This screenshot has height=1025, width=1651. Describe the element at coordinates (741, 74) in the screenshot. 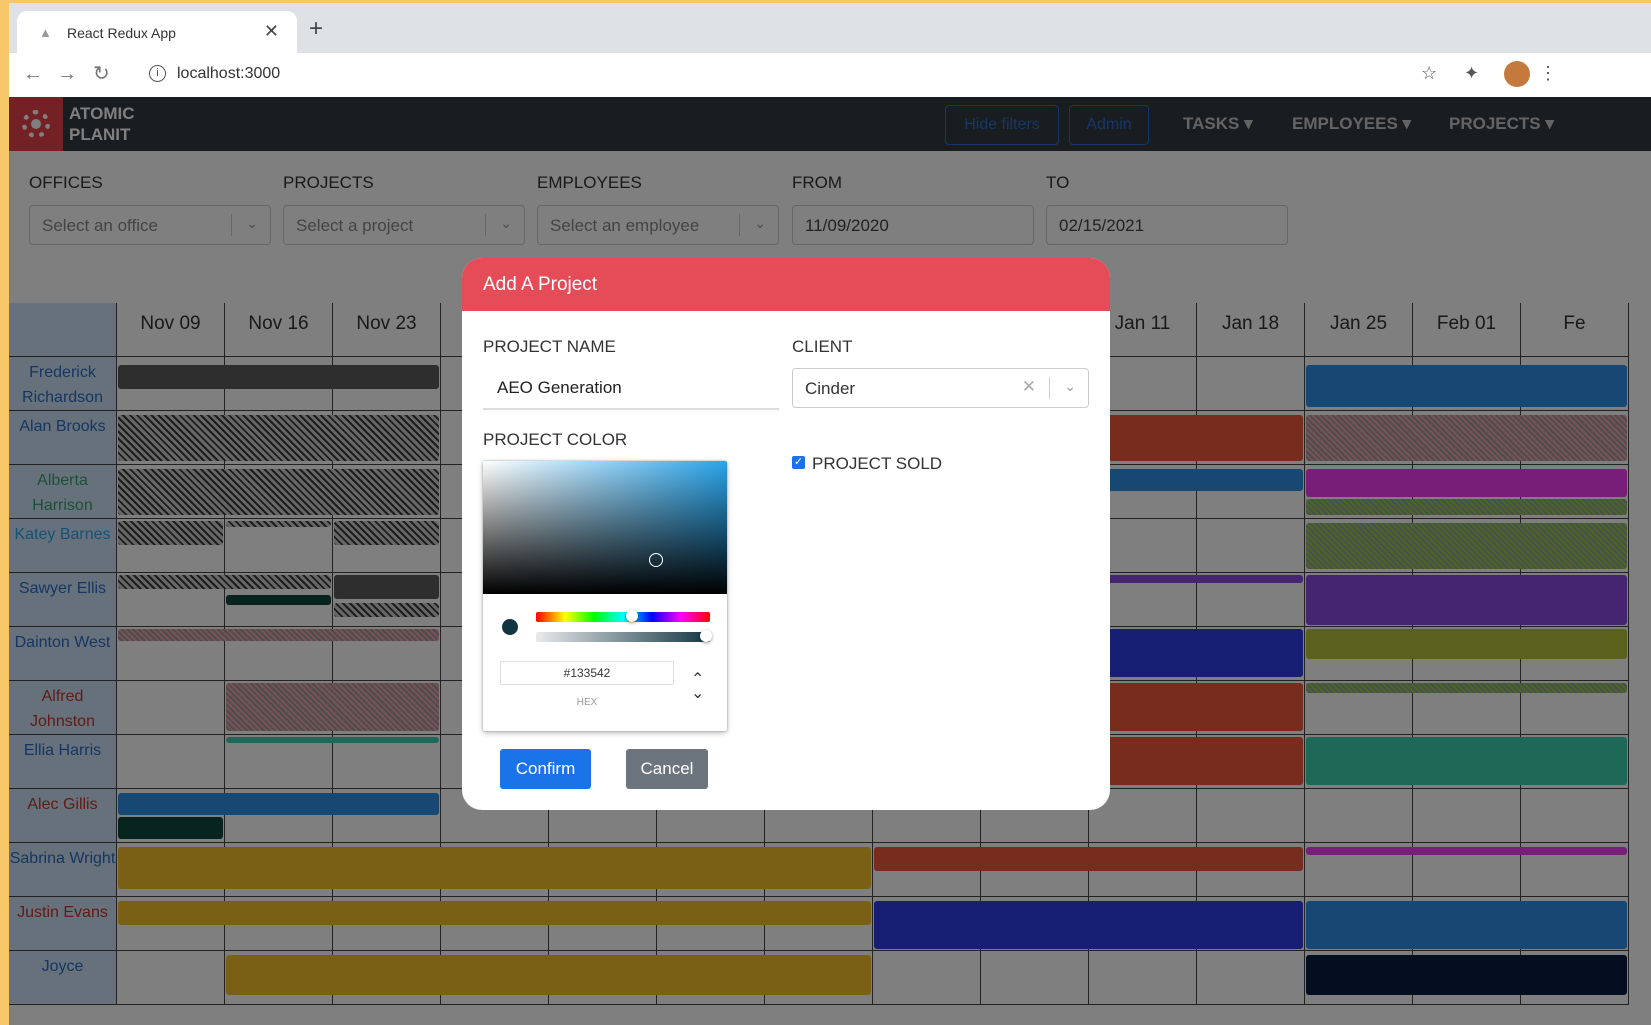

I see `url-bar: i localhost:3000` at that location.